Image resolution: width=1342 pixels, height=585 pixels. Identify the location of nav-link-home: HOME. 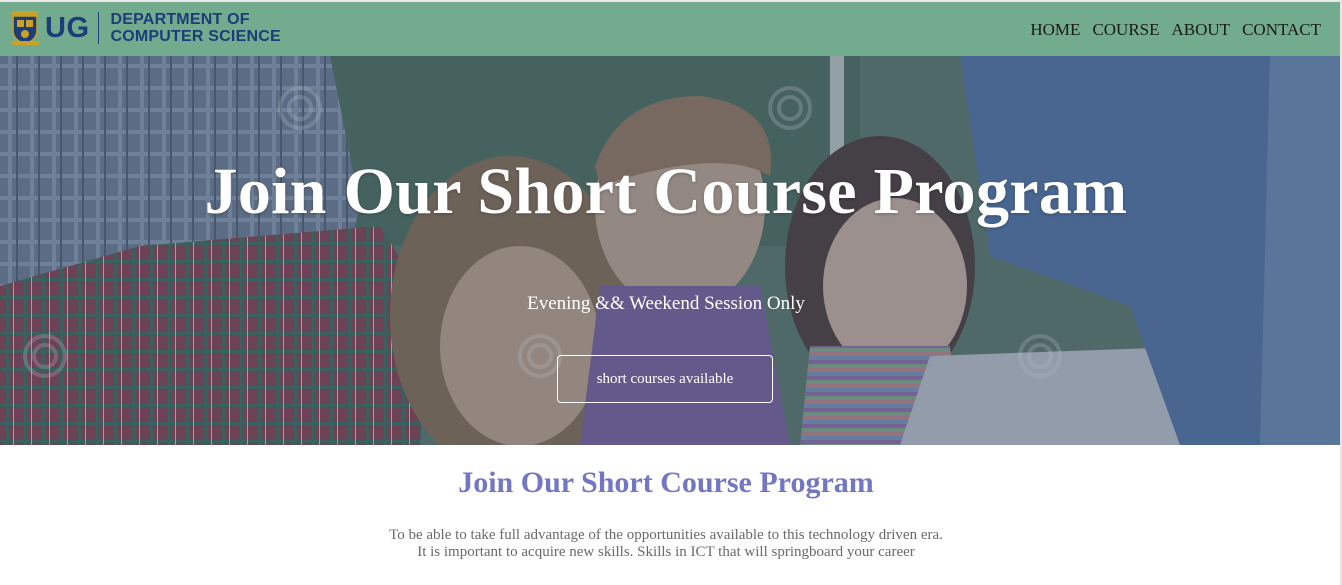
(1055, 30).